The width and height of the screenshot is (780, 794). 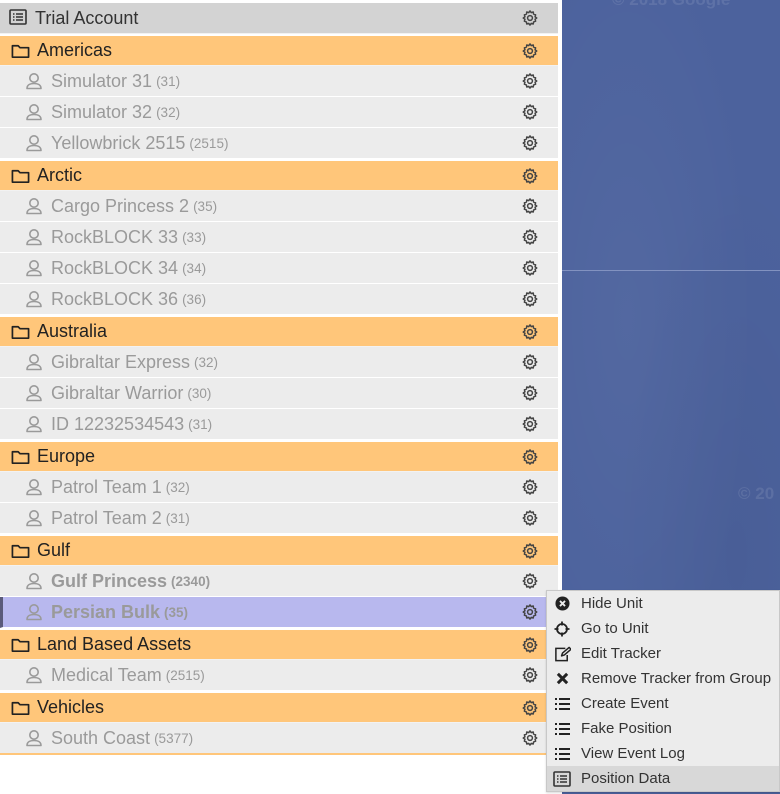 What do you see at coordinates (118, 142) in the screenshot?
I see `unit-name: Yellowbrick 2515` at bounding box center [118, 142].